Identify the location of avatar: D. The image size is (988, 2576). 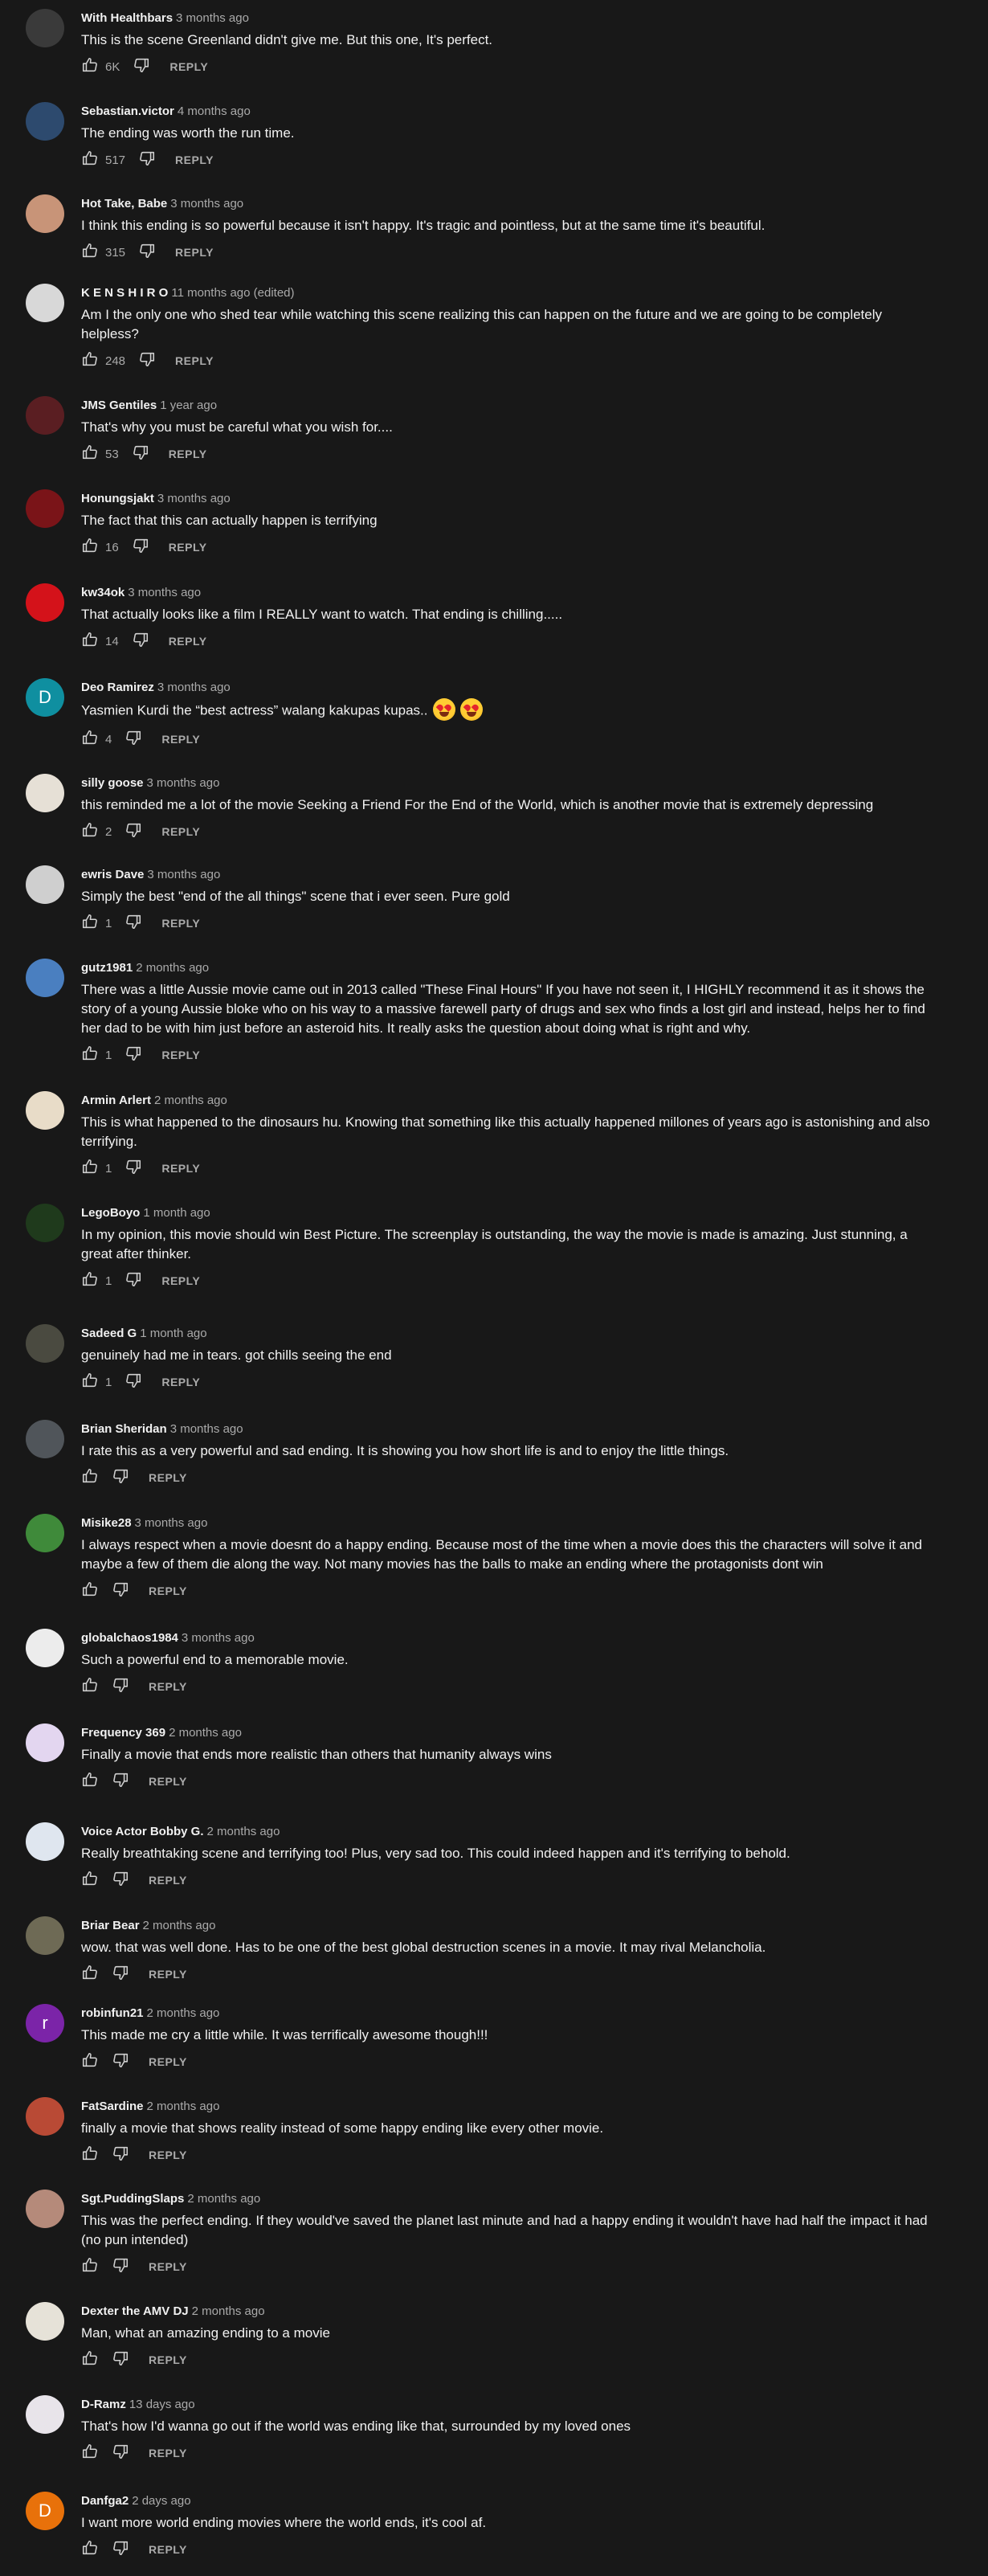
(45, 697).